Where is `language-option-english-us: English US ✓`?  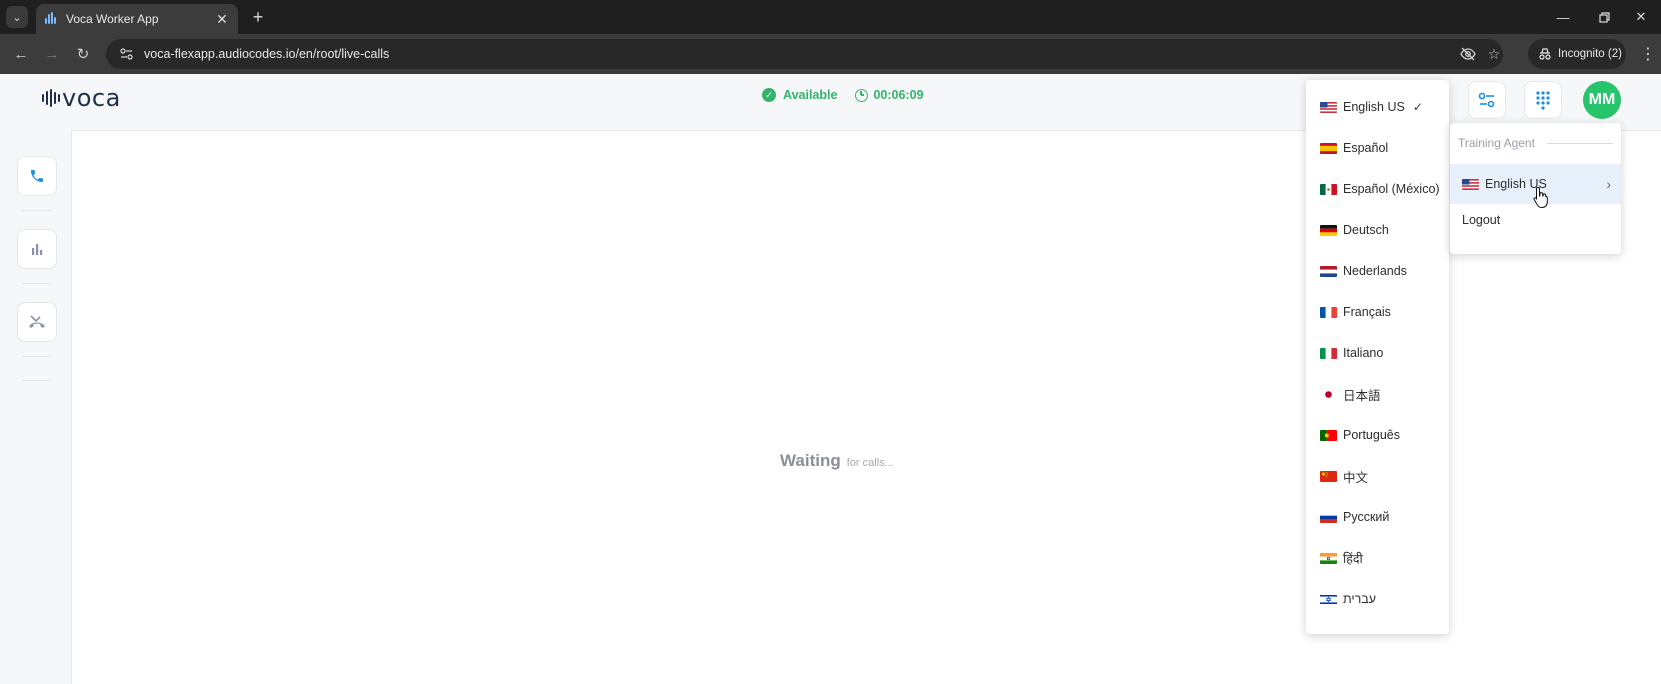
language-option-english-us: English US ✓ is located at coordinates (1377, 107).